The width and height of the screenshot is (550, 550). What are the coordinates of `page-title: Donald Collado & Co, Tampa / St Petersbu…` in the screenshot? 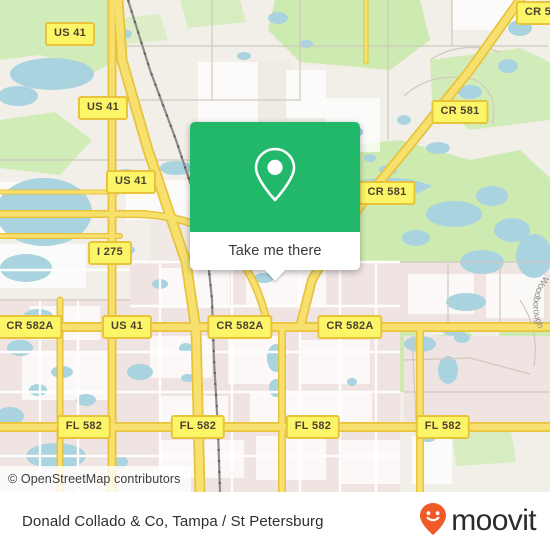 It's located at (173, 521).